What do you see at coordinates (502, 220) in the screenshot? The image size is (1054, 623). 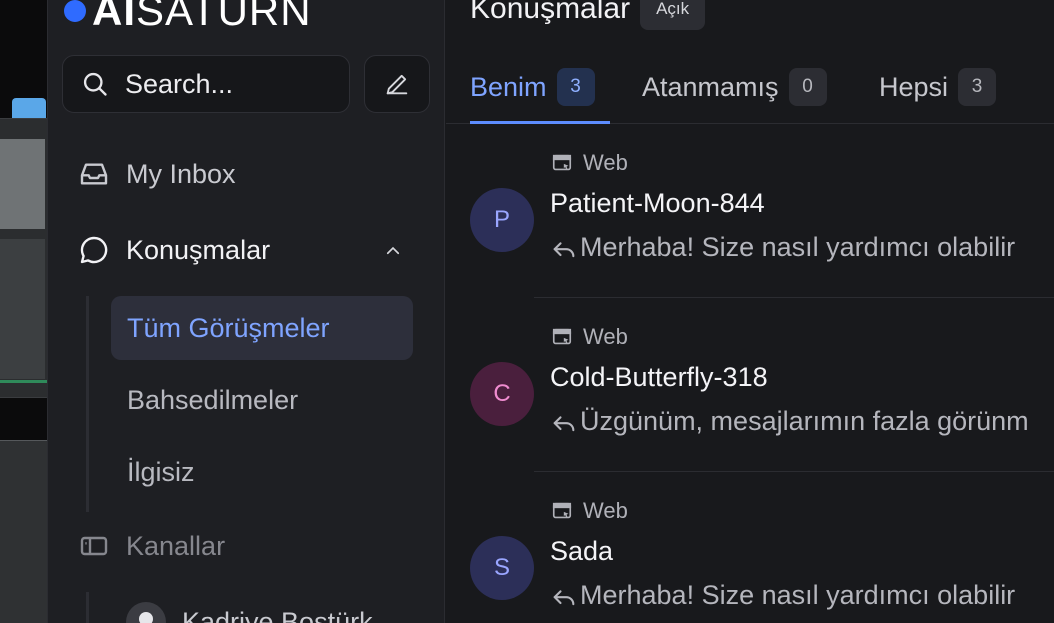 I see `avatar: P` at bounding box center [502, 220].